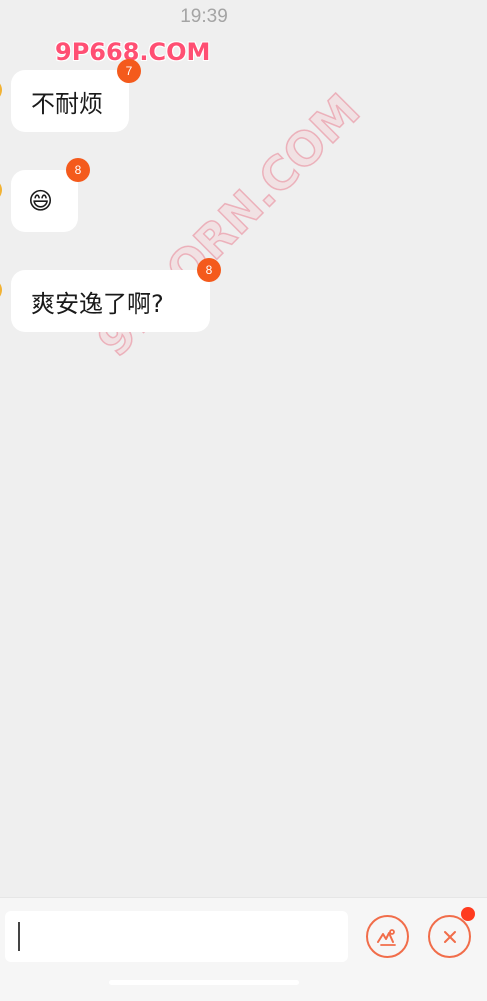 The height and width of the screenshot is (1001, 487). I want to click on message-bubble: 爽安逸了啊?, so click(110, 301).